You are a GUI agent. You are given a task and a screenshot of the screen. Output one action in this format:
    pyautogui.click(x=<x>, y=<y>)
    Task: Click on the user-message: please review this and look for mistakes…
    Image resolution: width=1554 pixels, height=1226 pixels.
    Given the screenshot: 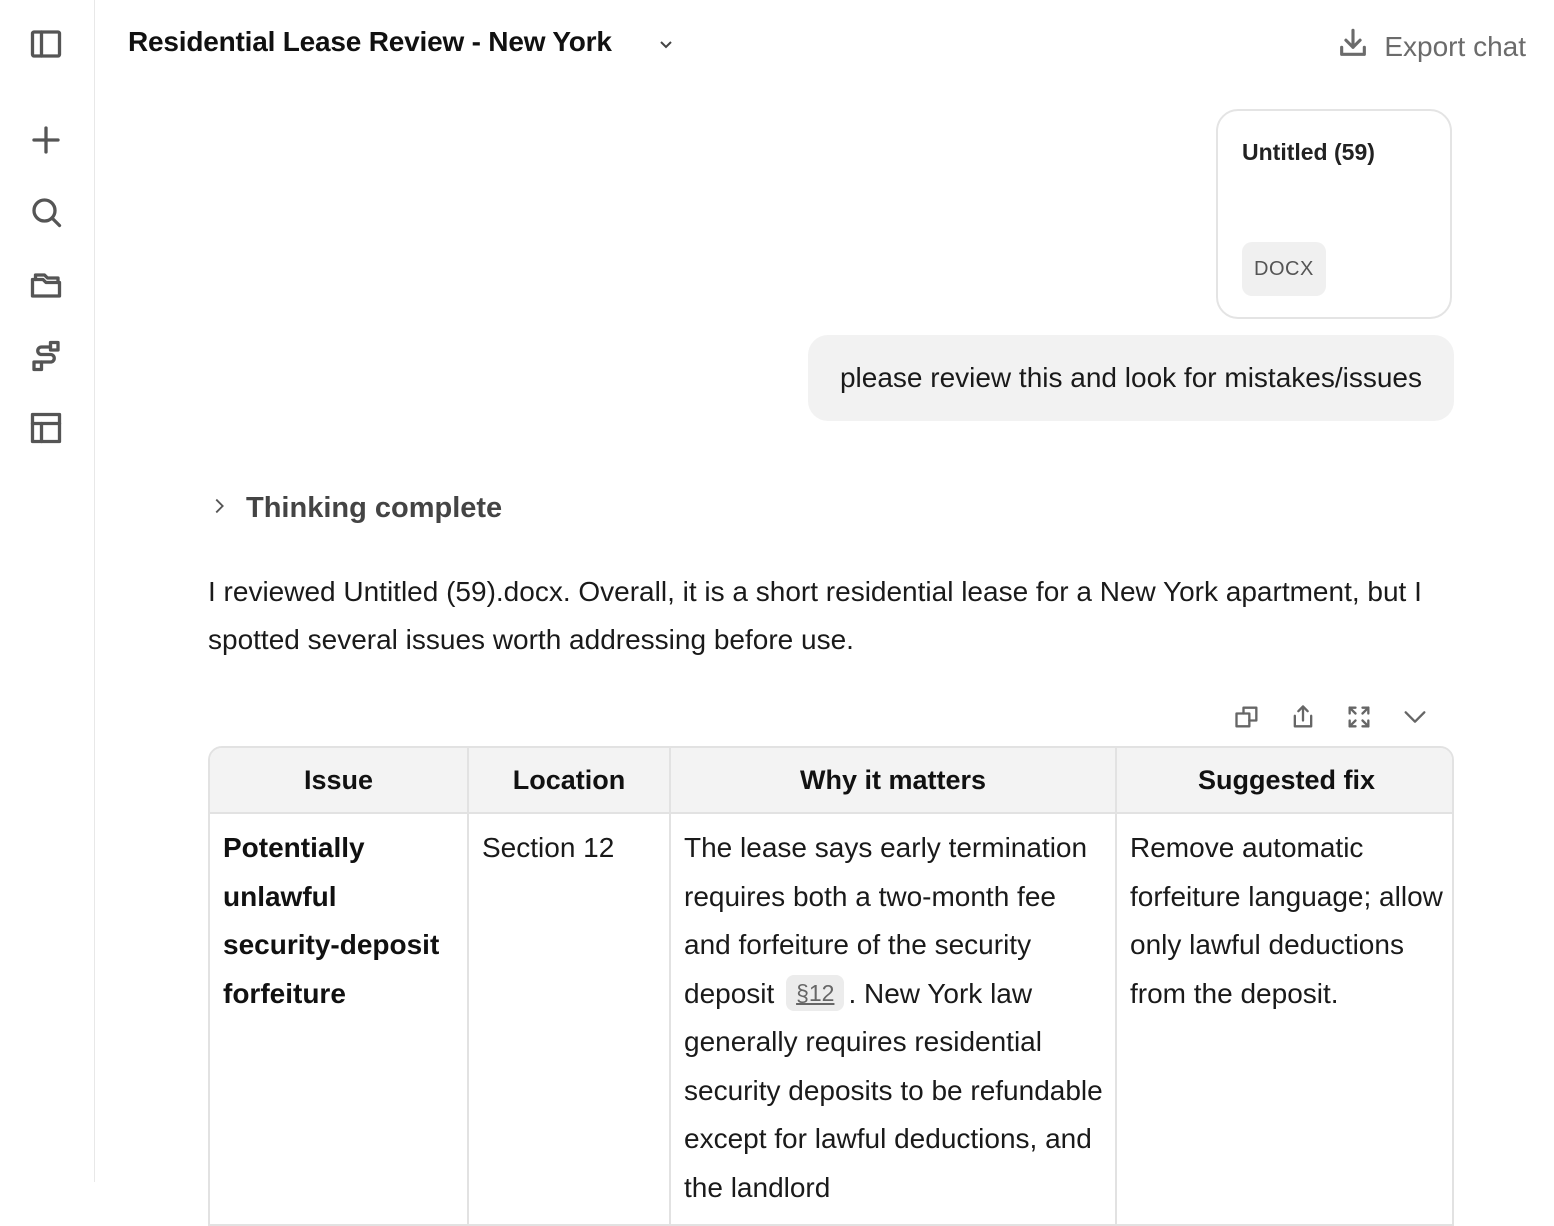 What is the action you would take?
    pyautogui.click(x=1130, y=378)
    